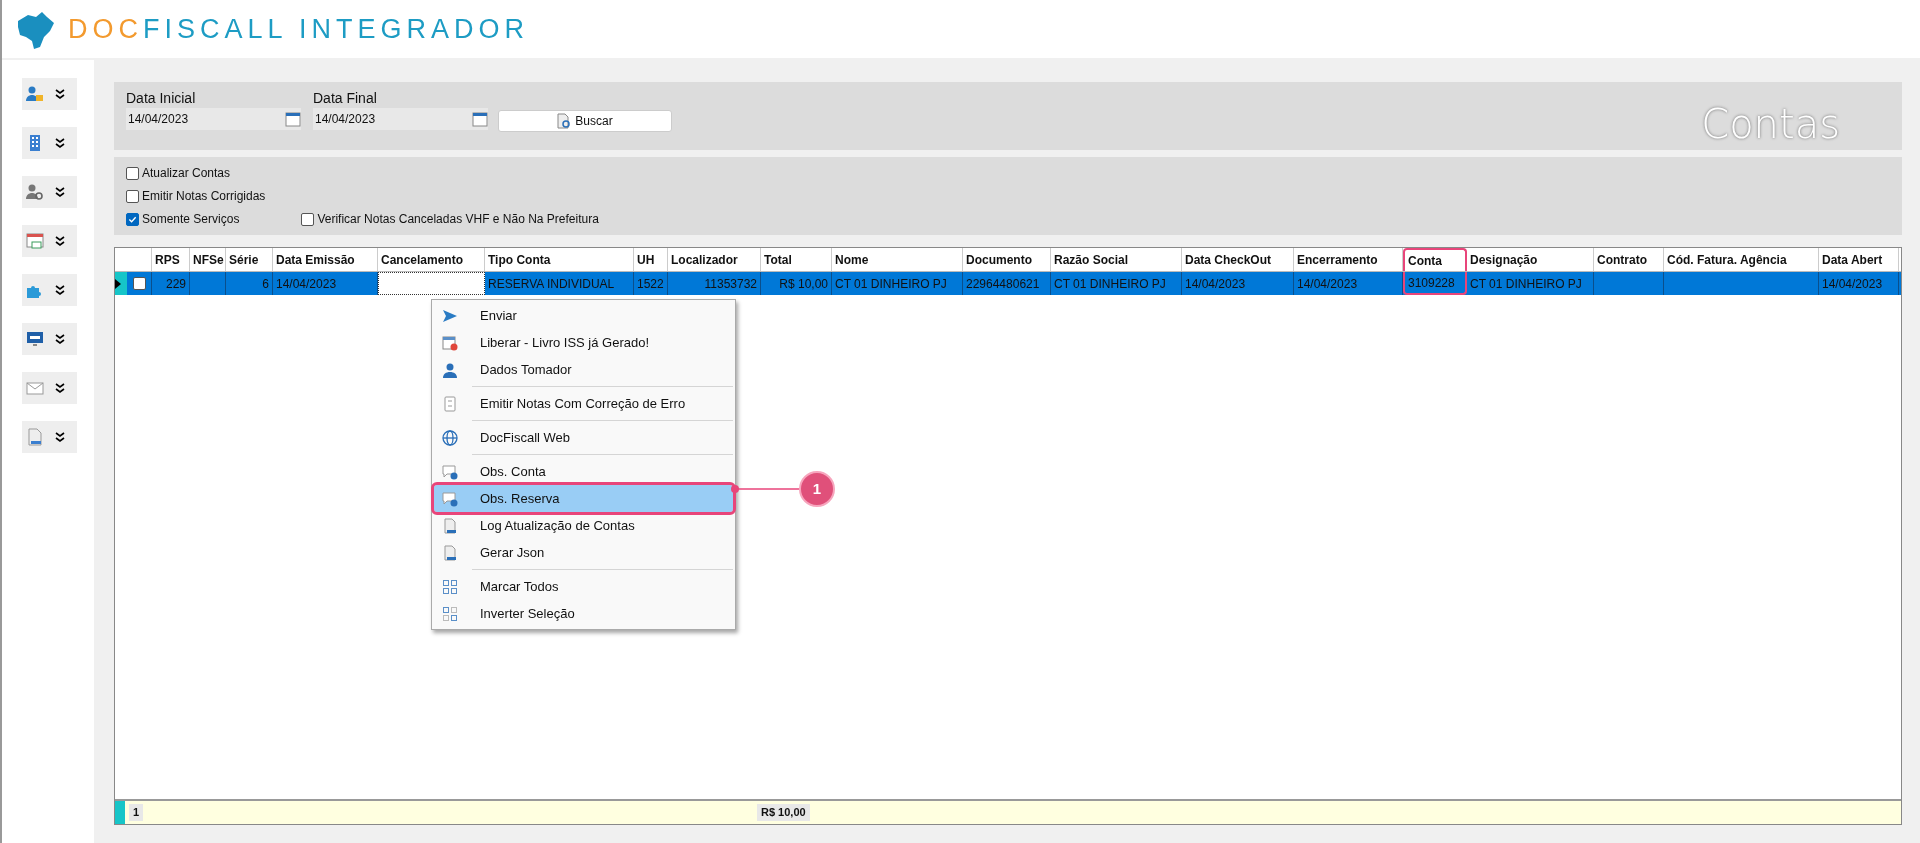 The width and height of the screenshot is (1920, 843). Describe the element at coordinates (118, 283) in the screenshot. I see `row-pointer-icon` at that location.